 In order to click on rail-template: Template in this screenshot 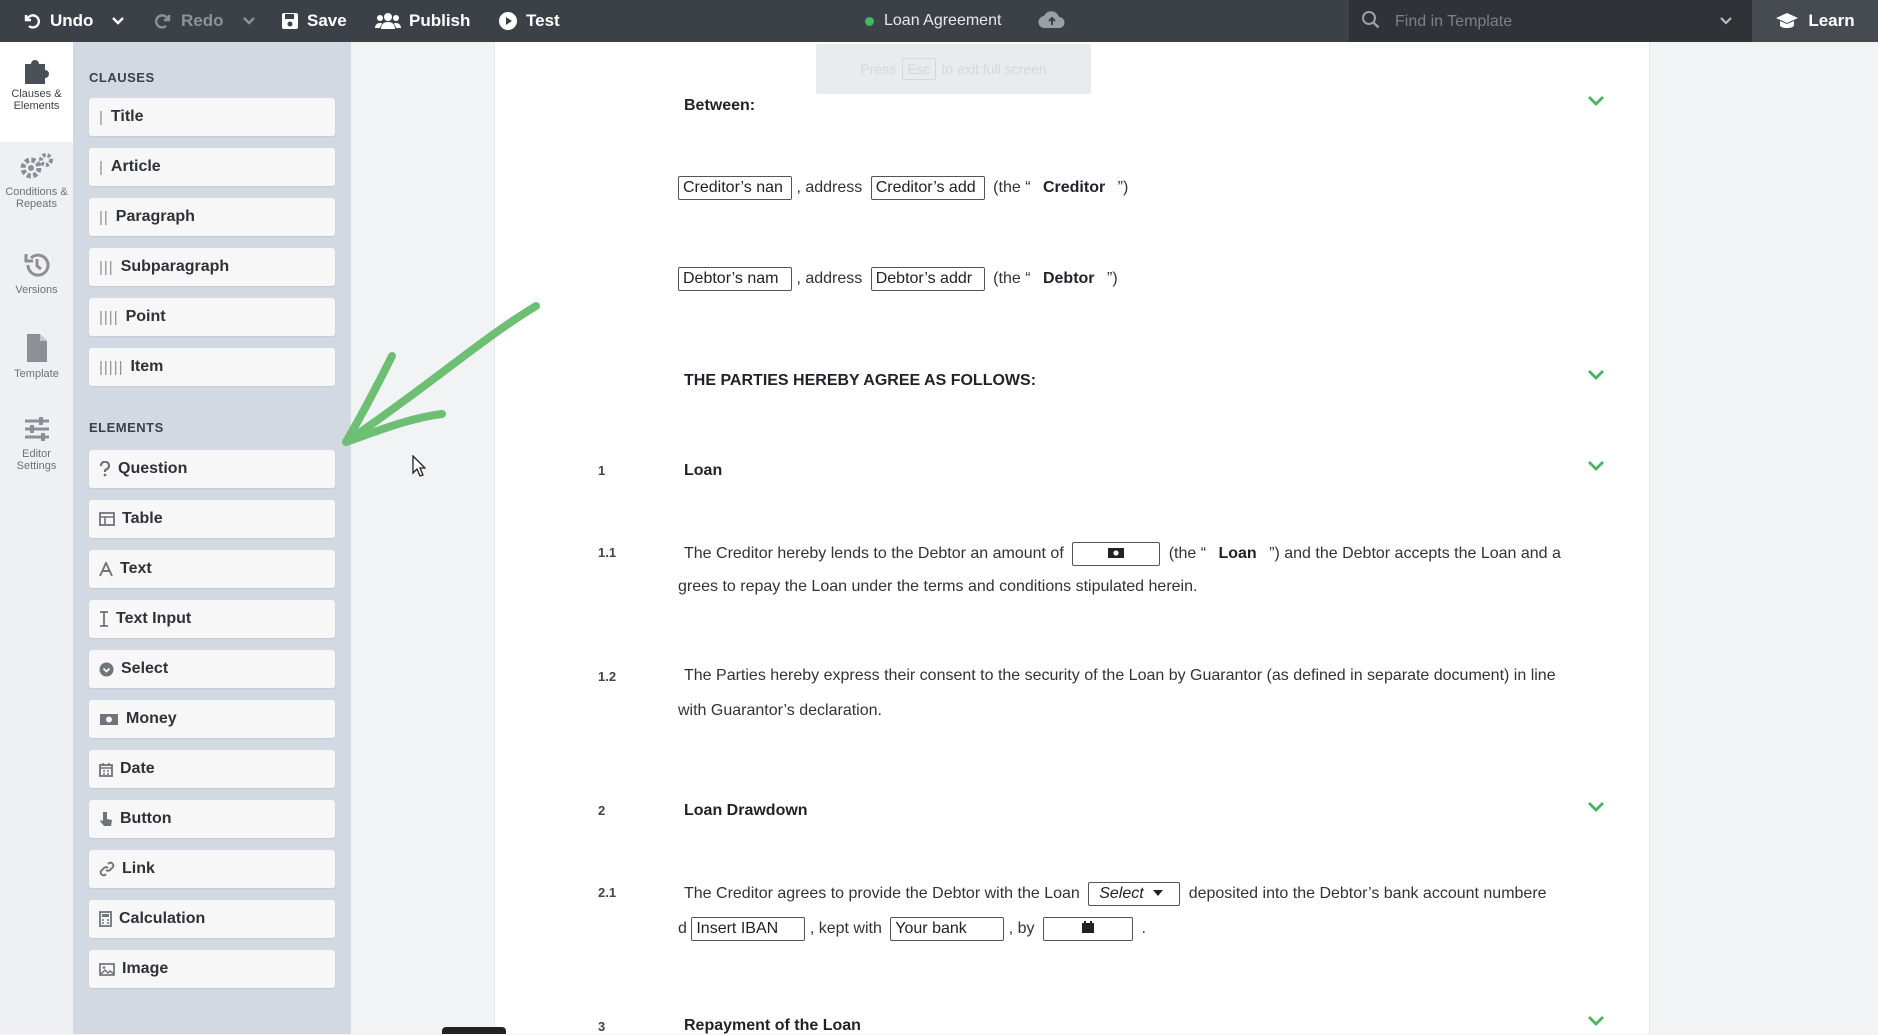, I will do `click(36, 356)`.